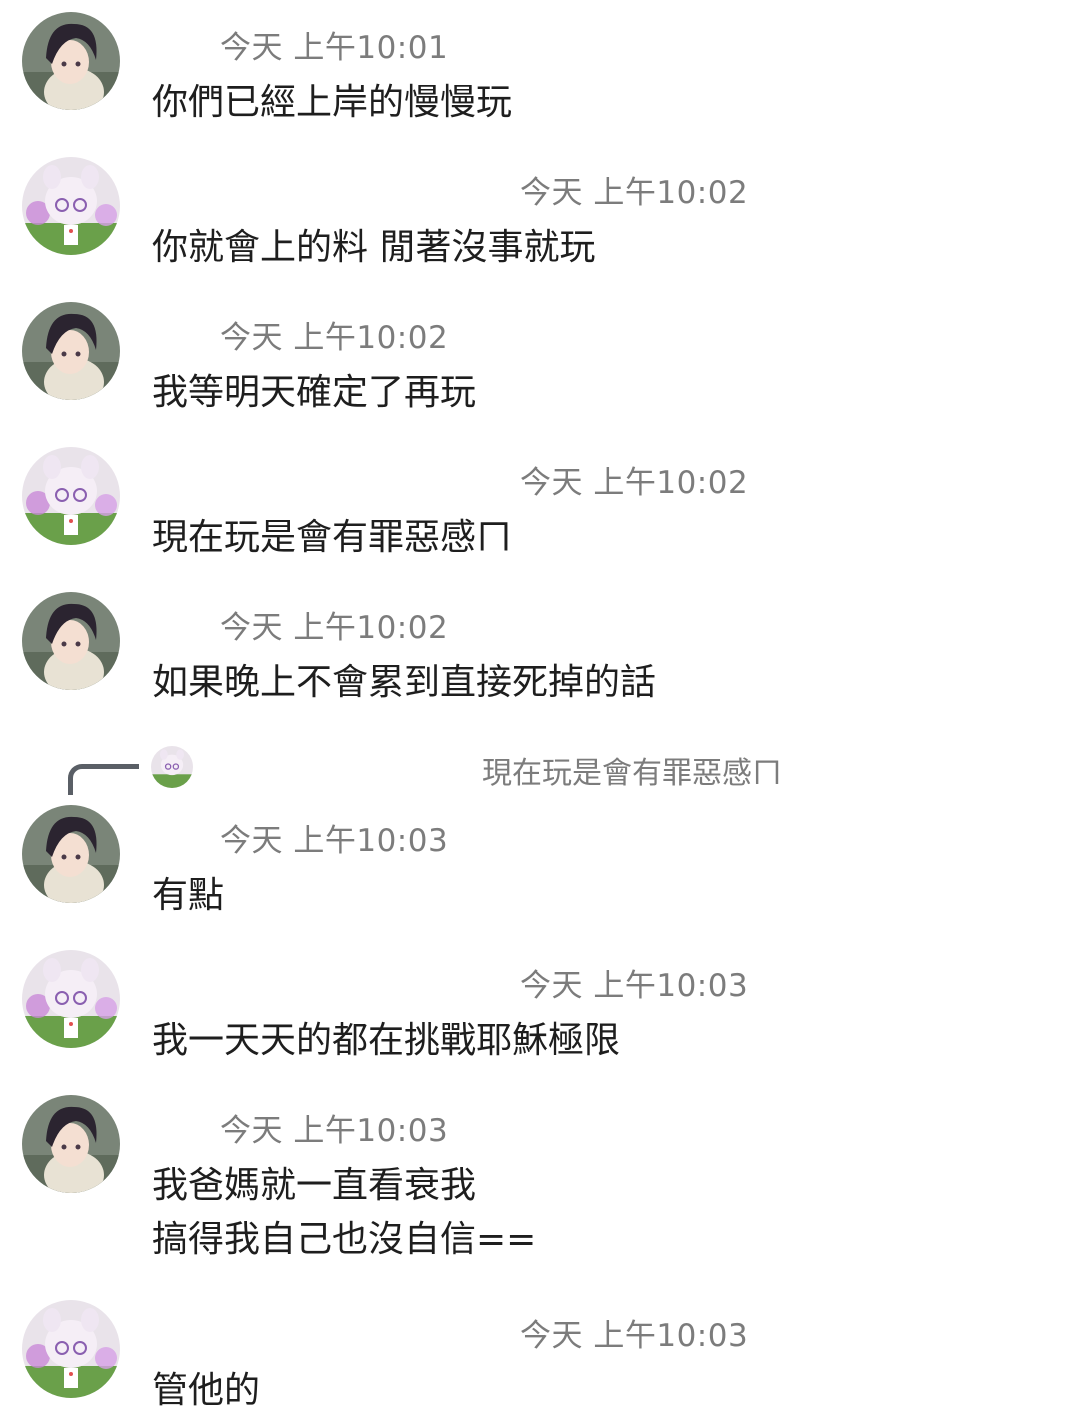  I want to click on reply-connector-line, so click(103, 779).